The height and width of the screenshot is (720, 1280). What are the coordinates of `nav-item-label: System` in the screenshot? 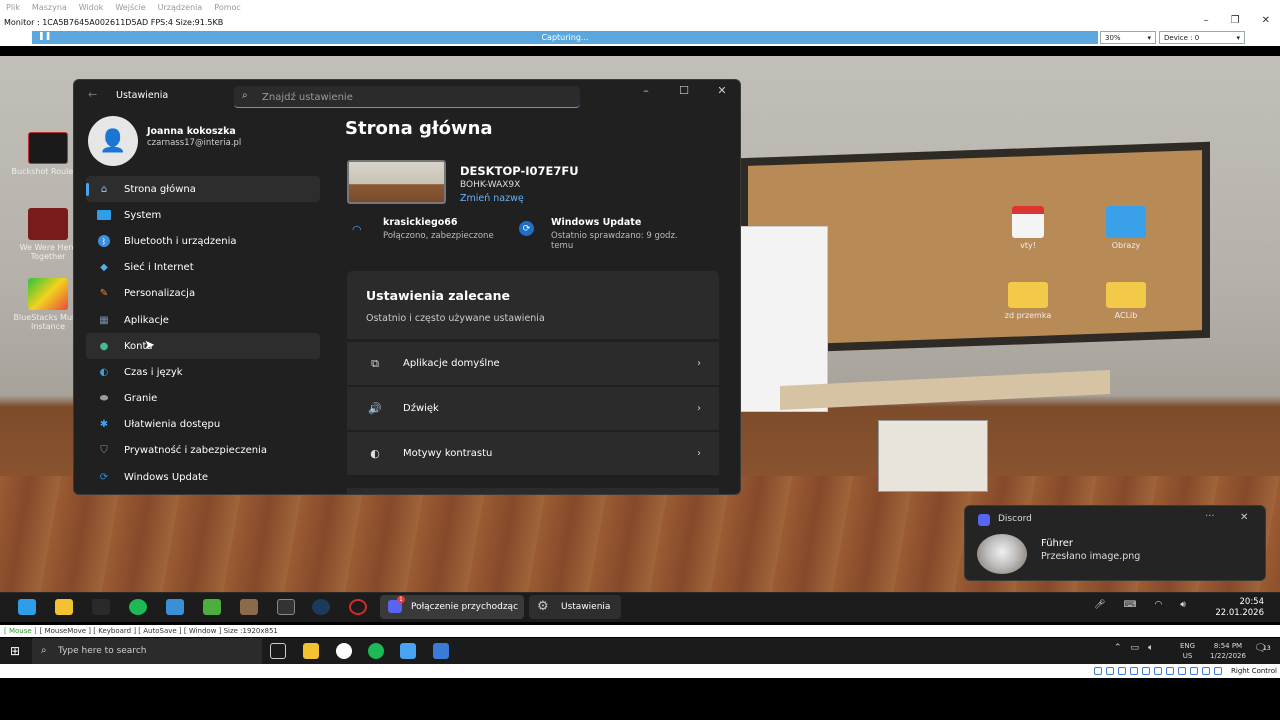 It's located at (143, 215).